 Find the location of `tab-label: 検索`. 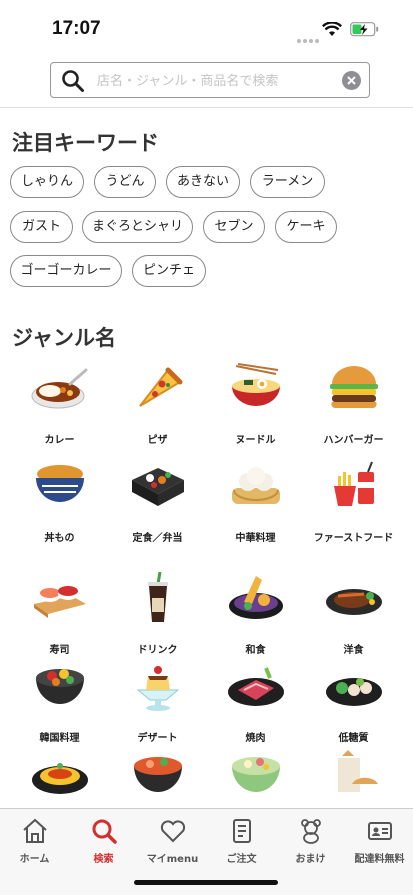

tab-label: 検索 is located at coordinates (103, 859).